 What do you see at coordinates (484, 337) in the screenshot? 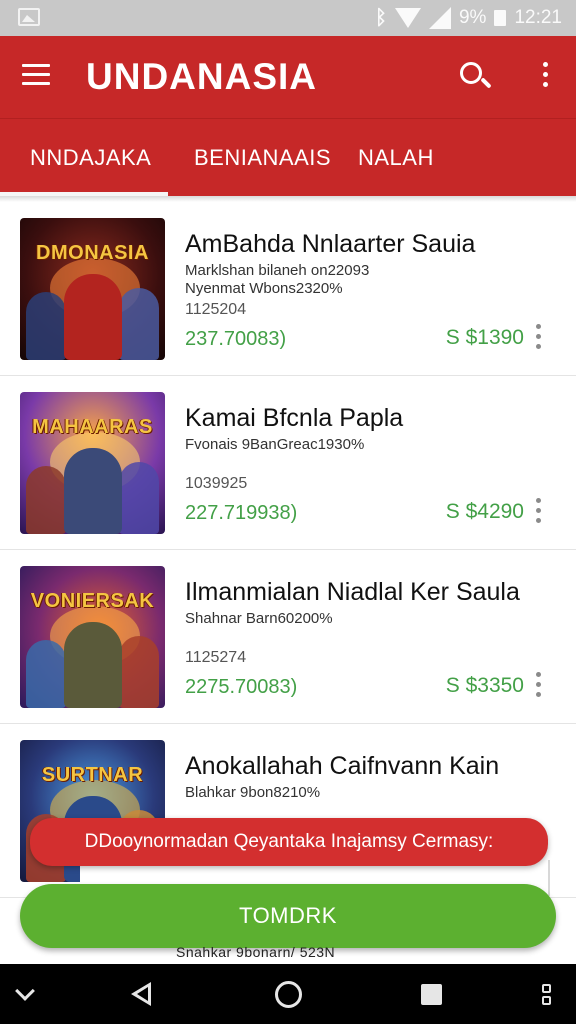
I see `item-price: S $1390` at bounding box center [484, 337].